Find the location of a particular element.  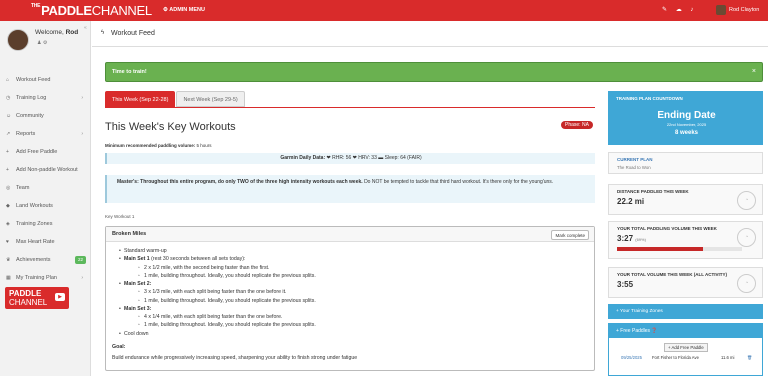

sidebar-item-add-non-paddle: + Add Non-paddle Workout is located at coordinates (45, 170).